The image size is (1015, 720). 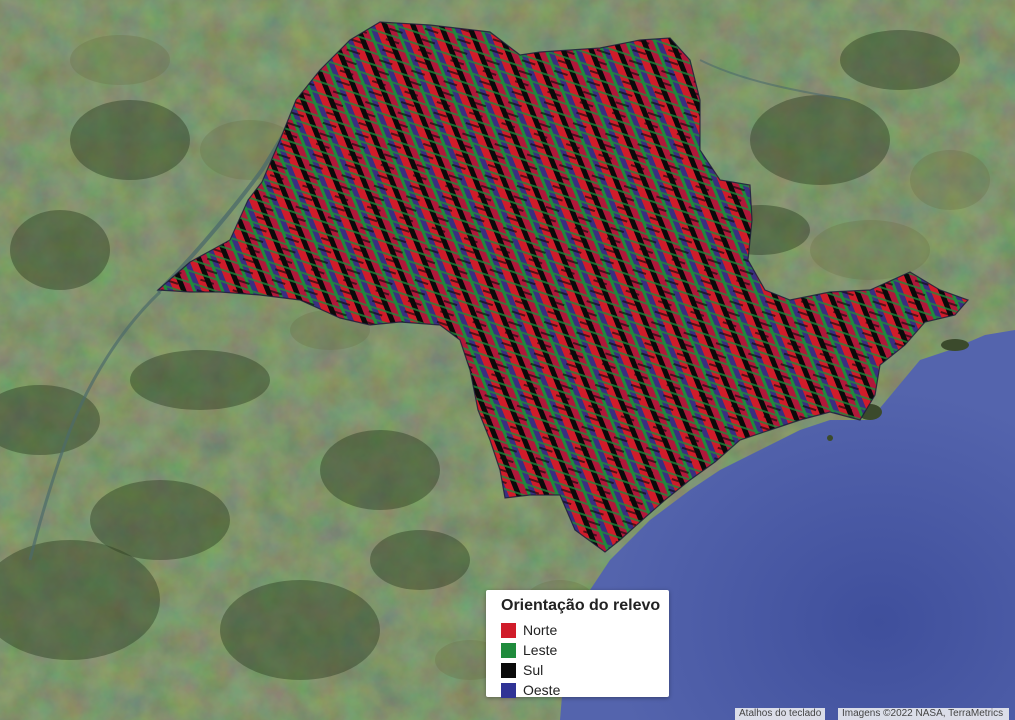 What do you see at coordinates (508, 630) in the screenshot?
I see `legend-swatch-norte` at bounding box center [508, 630].